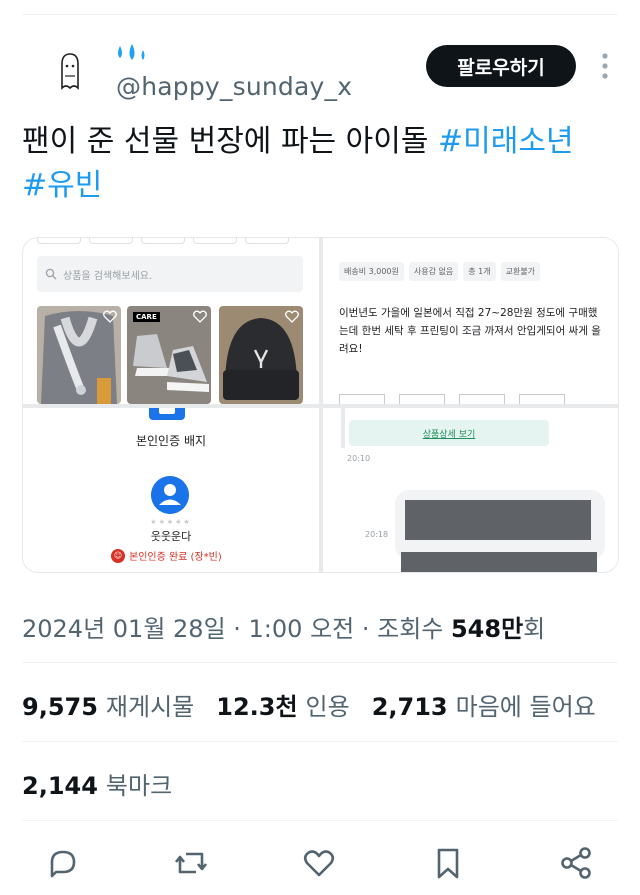 This screenshot has height=895, width=640. I want to click on product-thumb-sneakers: CARE, so click(169, 355).